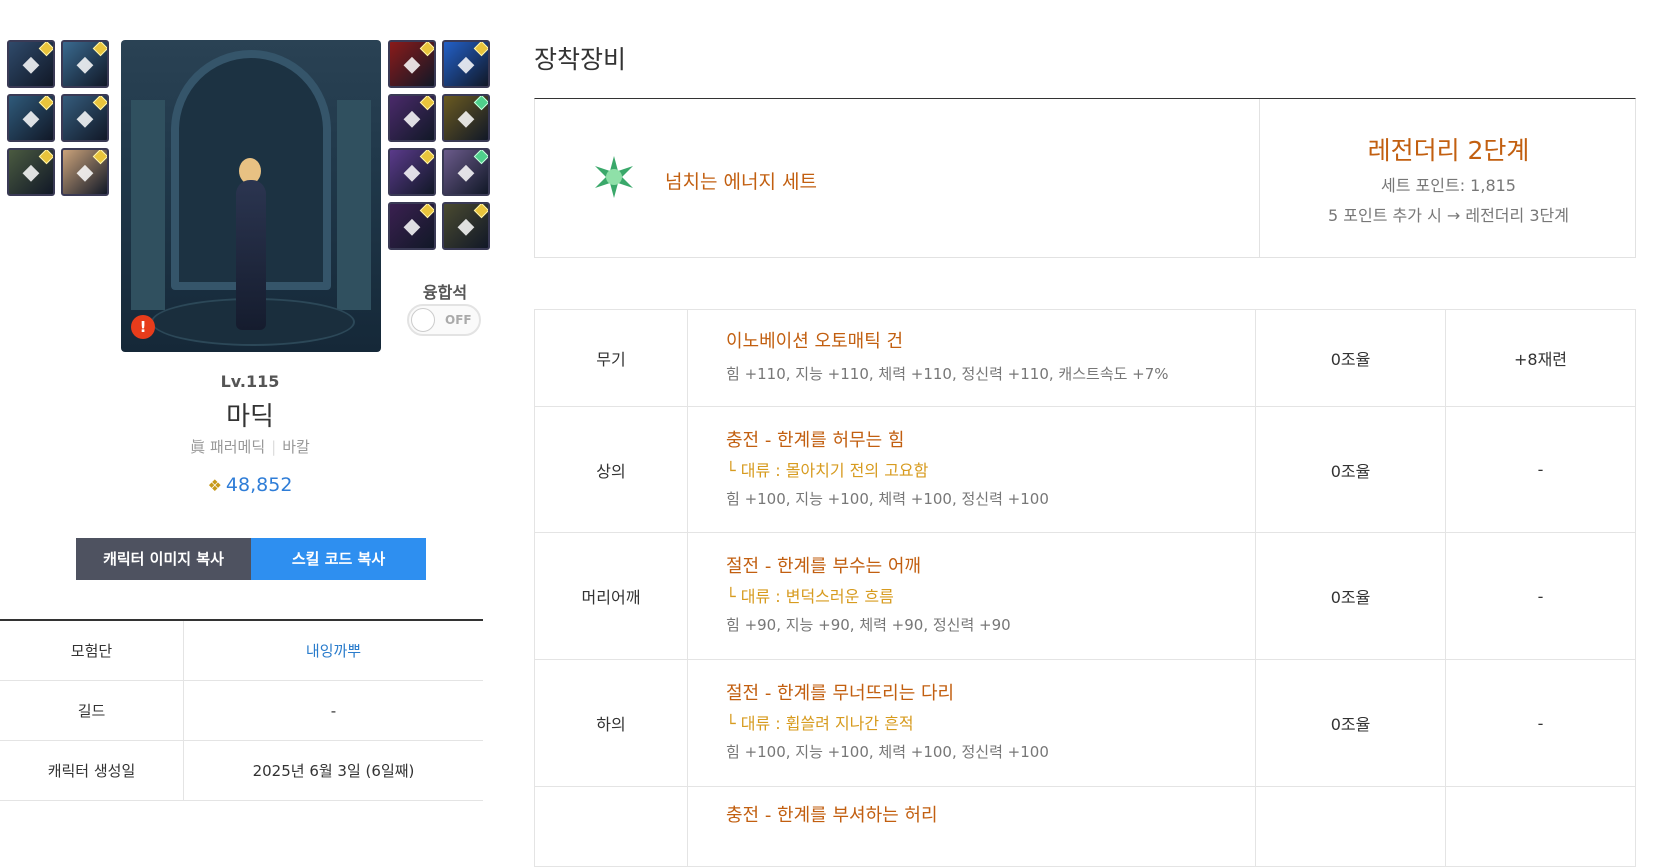 Image resolution: width=1655 pixels, height=867 pixels. What do you see at coordinates (990, 694) in the screenshot?
I see `equipment-name: 절전 - 한계를 무너뜨리는 다리` at bounding box center [990, 694].